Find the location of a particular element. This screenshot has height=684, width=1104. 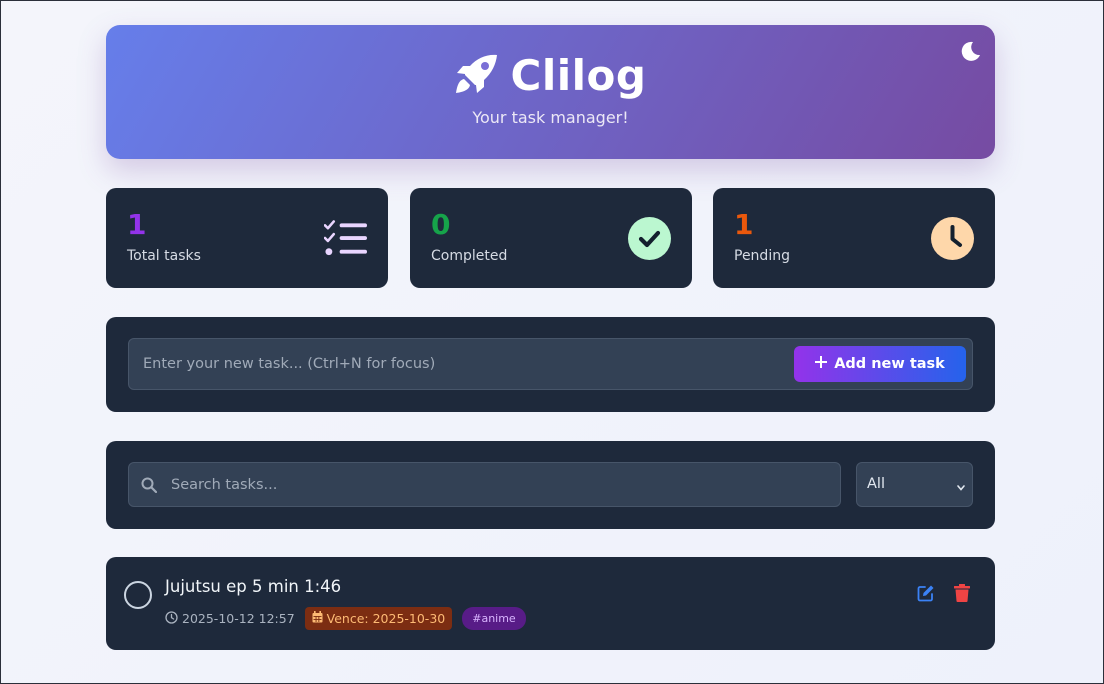

add-task-panel: Add new task is located at coordinates (550, 364).